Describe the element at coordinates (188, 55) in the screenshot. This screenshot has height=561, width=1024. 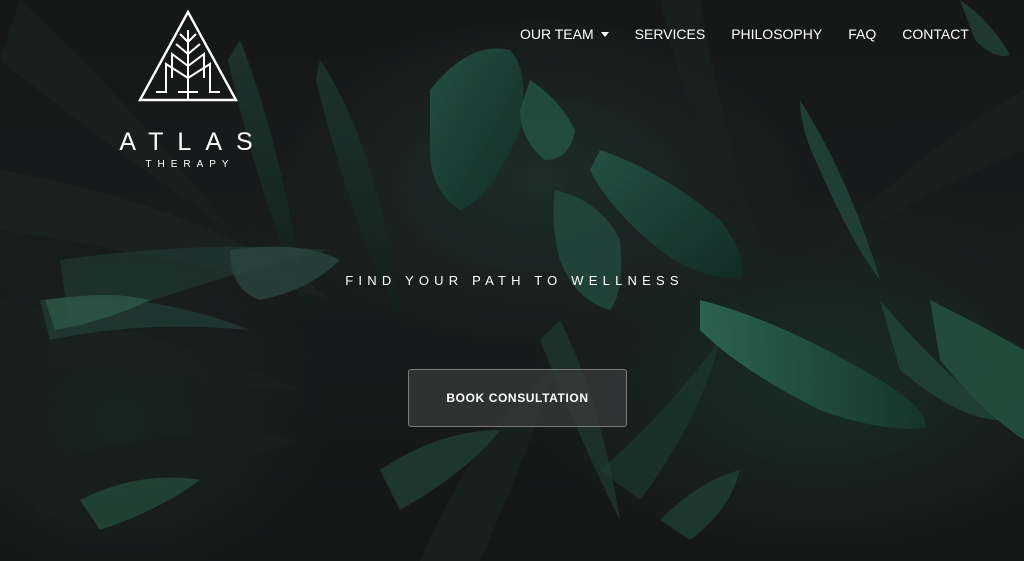
I see `tree-triangle-icon` at that location.